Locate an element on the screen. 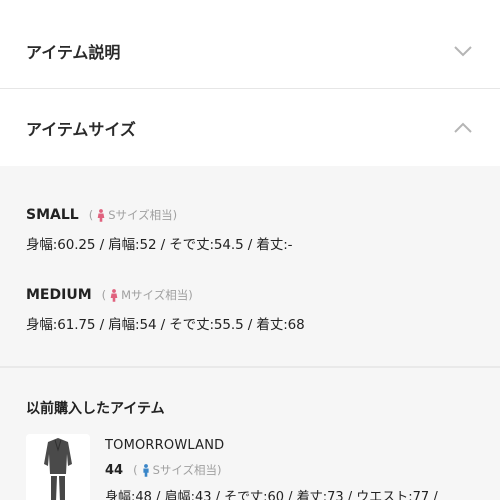  size-equivalent-badge: ( Mサイズ相当) is located at coordinates (147, 295).